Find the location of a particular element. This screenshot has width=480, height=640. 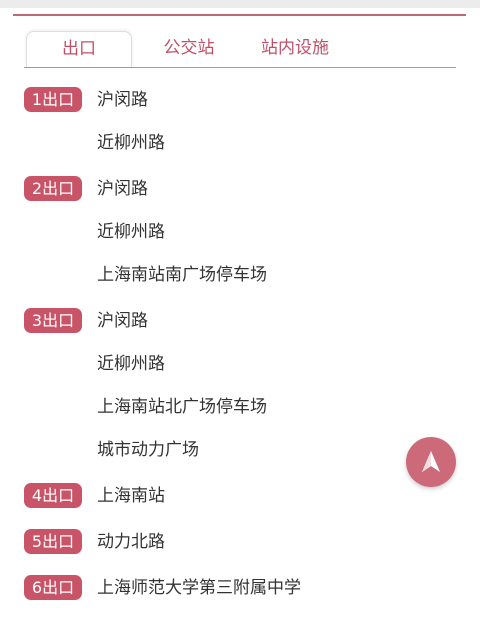

exit-destination: 城市动力广场 is located at coordinates (148, 450).